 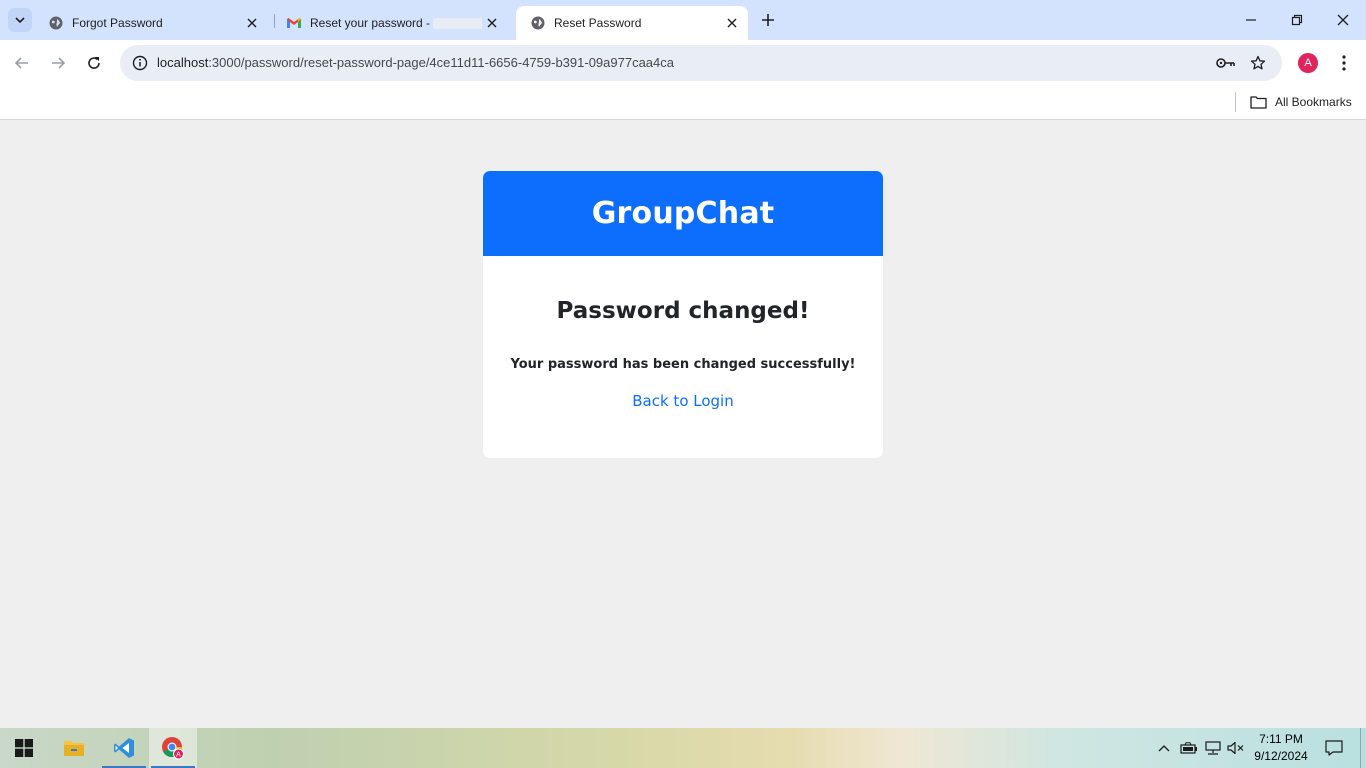 What do you see at coordinates (1281, 756) in the screenshot?
I see `clock-date: 9/12/2024` at bounding box center [1281, 756].